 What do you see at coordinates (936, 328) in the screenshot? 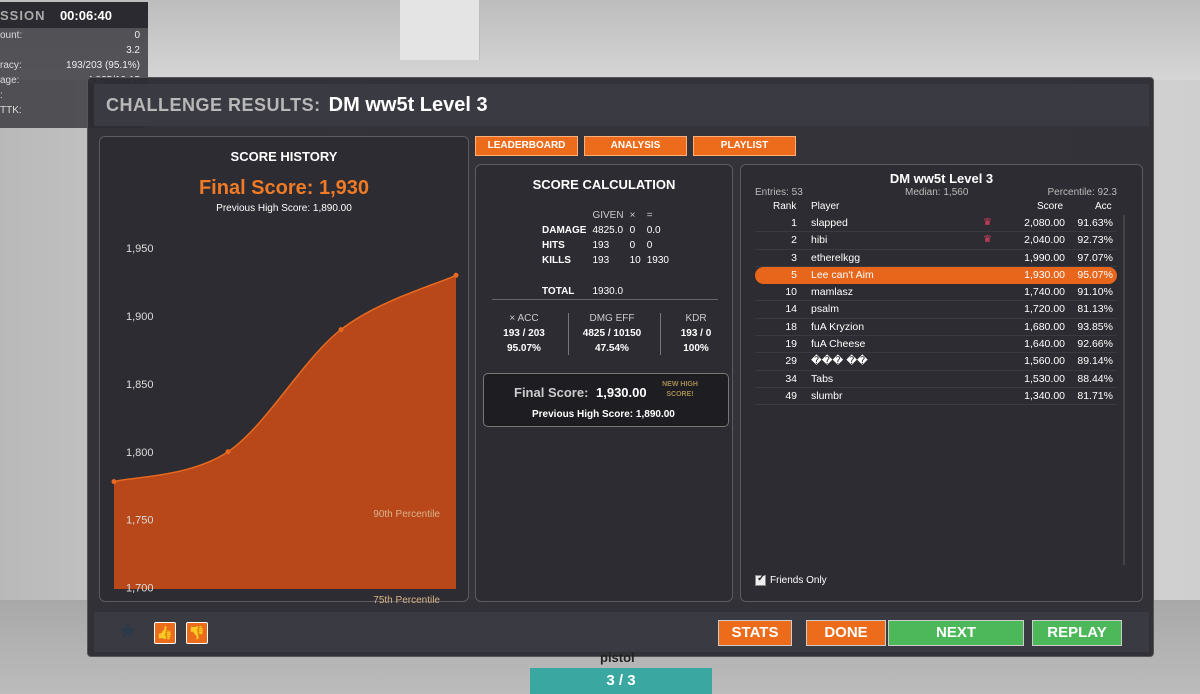
I see `leaderboard-row: 18 fuA Kryzion 1,680.00 93.85%` at bounding box center [936, 328].